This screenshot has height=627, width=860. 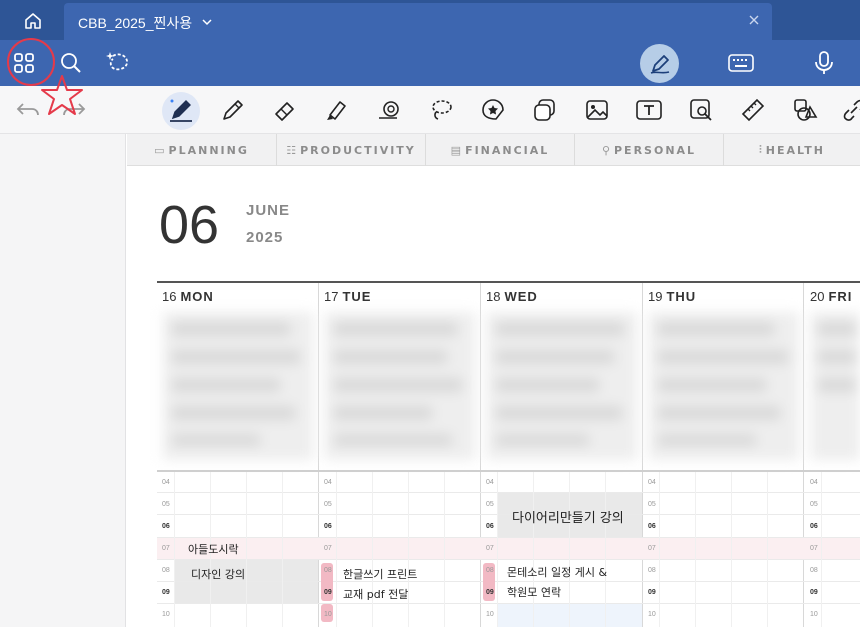 I want to click on tab-personal: ⚲ PERSONAL, so click(x=649, y=150).